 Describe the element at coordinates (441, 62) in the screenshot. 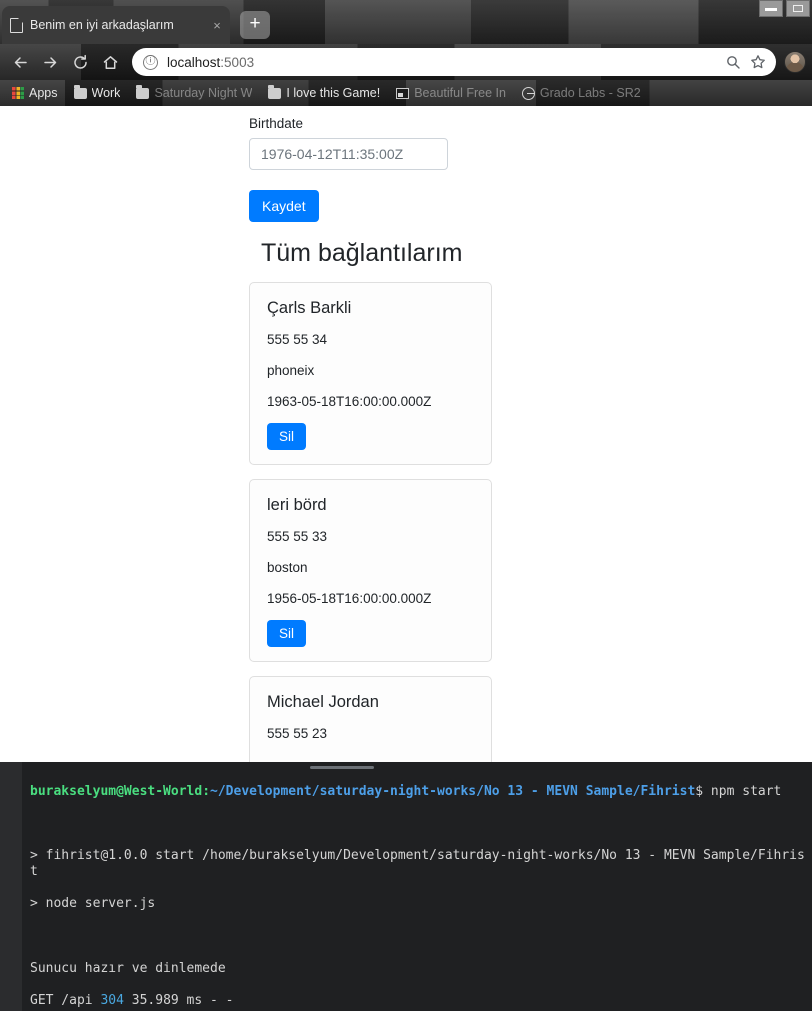

I see `url-text: localhost:5003` at that location.